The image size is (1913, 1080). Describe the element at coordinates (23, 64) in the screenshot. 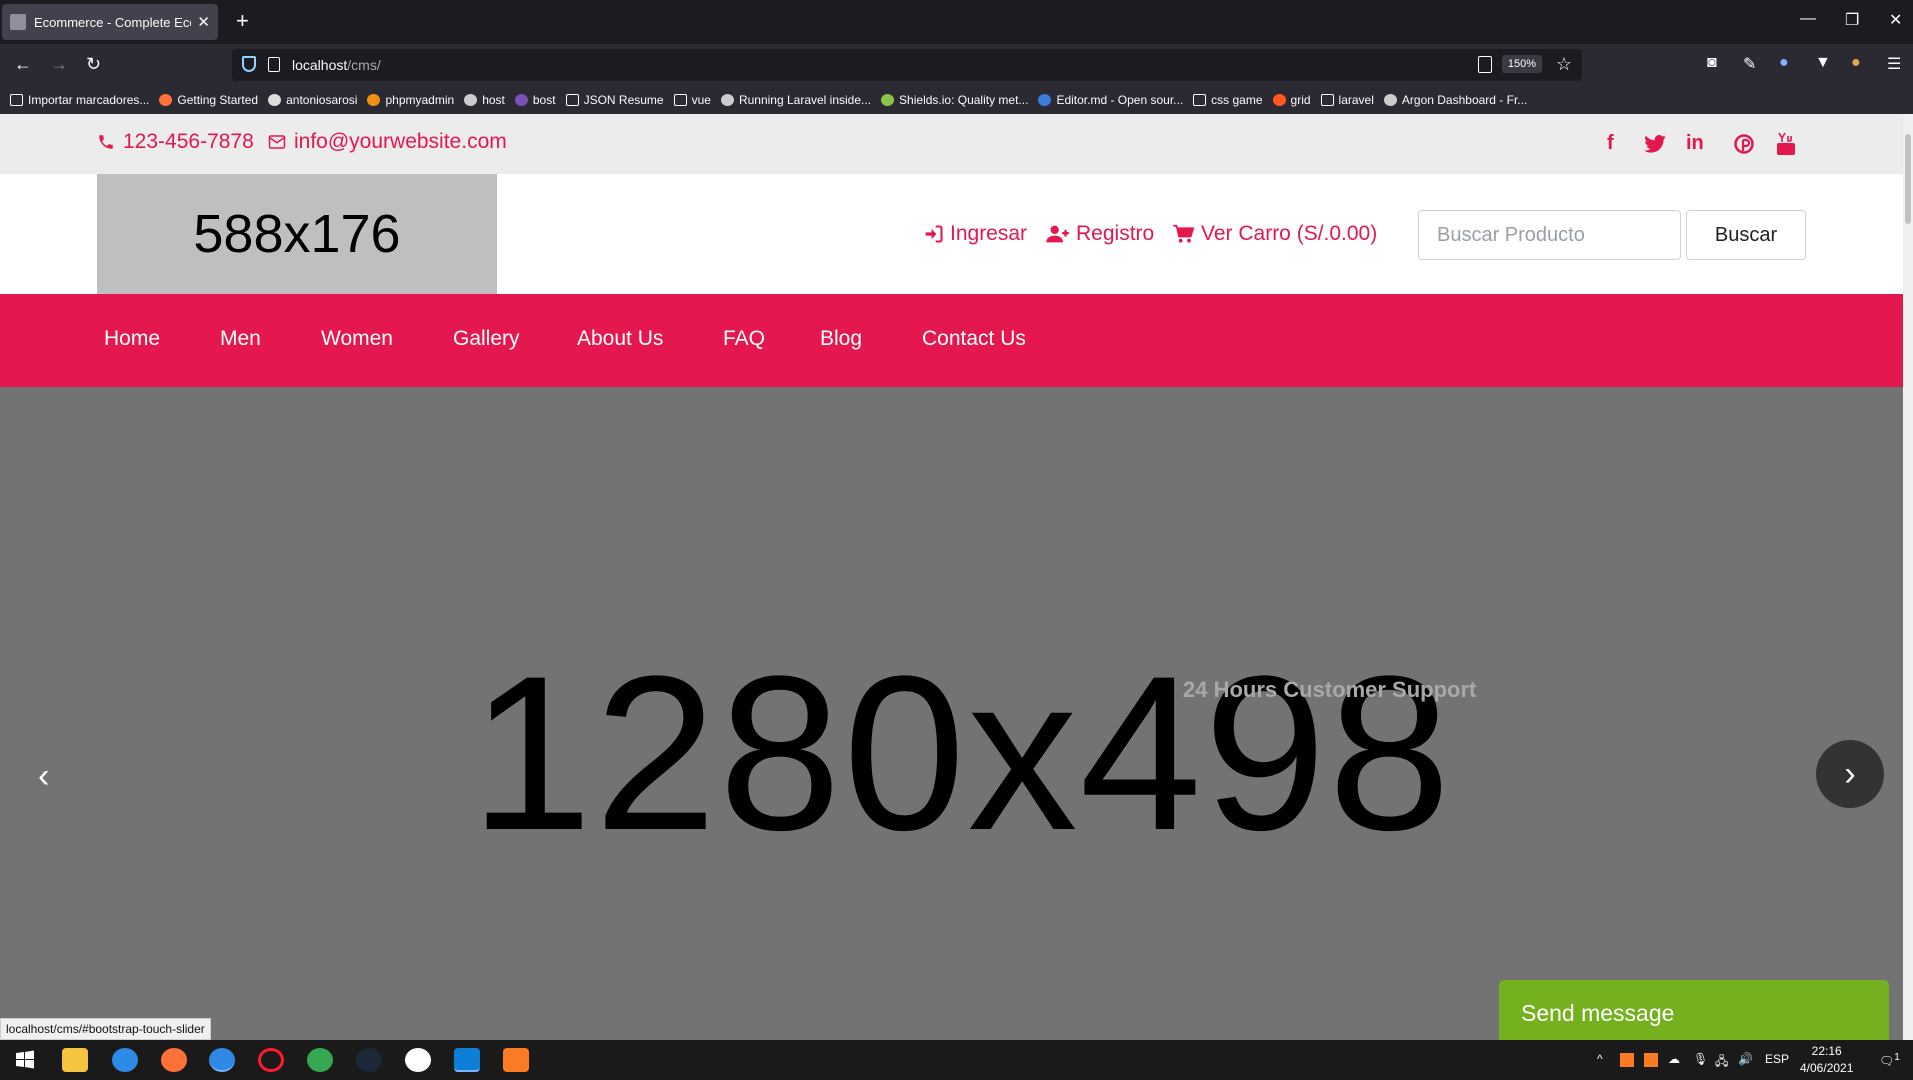

I see `back-icon: ←` at that location.